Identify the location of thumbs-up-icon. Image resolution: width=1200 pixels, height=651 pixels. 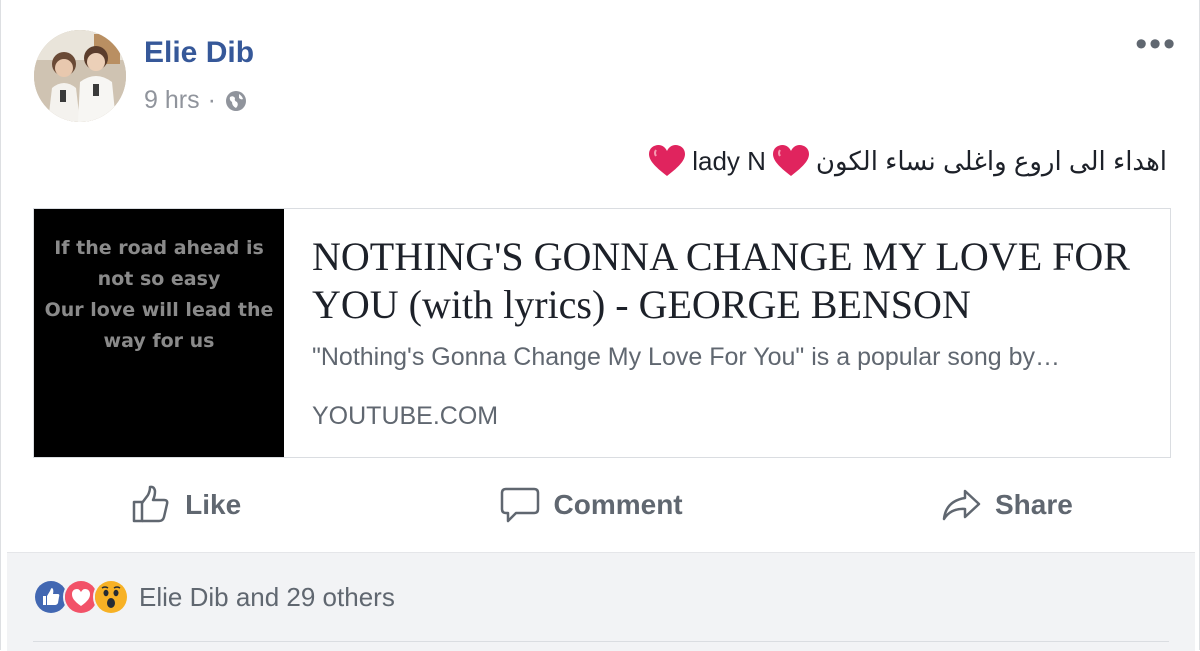
(150, 504).